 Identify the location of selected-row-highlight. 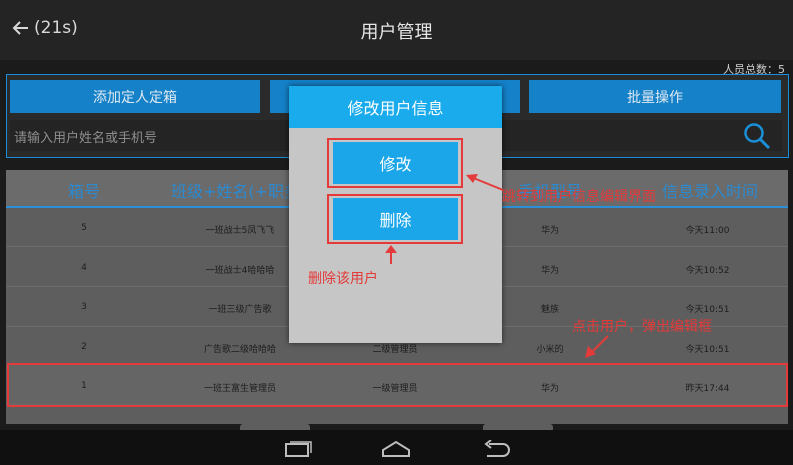
(397, 385).